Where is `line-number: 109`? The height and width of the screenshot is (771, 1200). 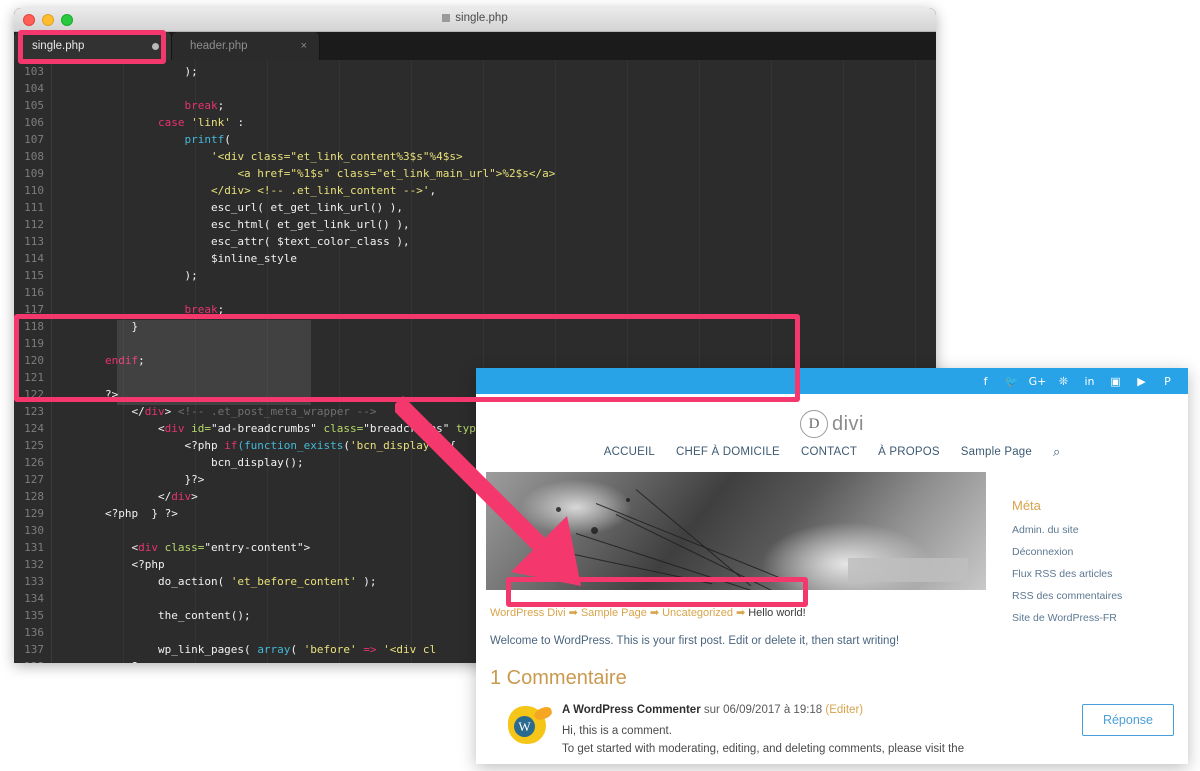 line-number: 109 is located at coordinates (34, 173).